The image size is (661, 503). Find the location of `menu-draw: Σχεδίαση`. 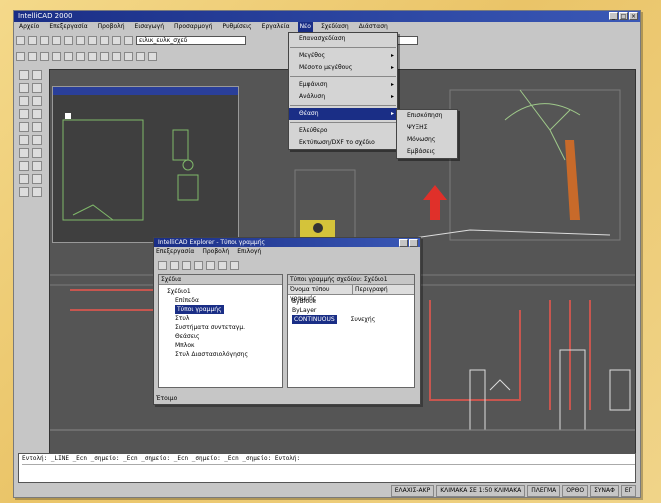

menu-draw: Σχεδίαση is located at coordinates (335, 27).